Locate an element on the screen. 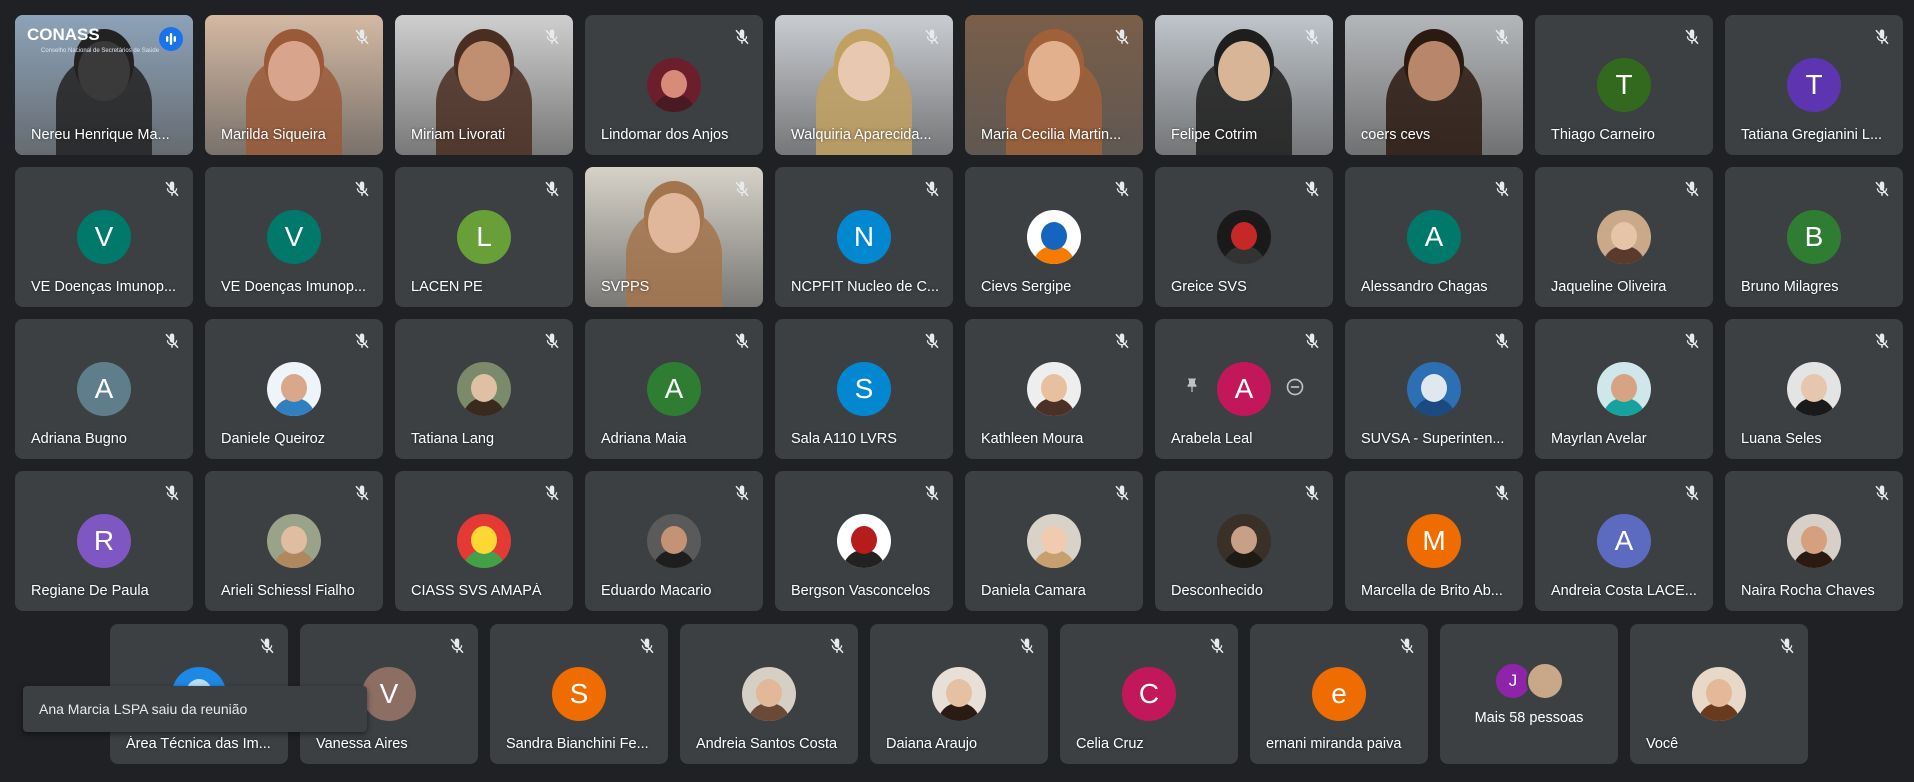  participant-name: Daiana Araujo is located at coordinates (932, 744).